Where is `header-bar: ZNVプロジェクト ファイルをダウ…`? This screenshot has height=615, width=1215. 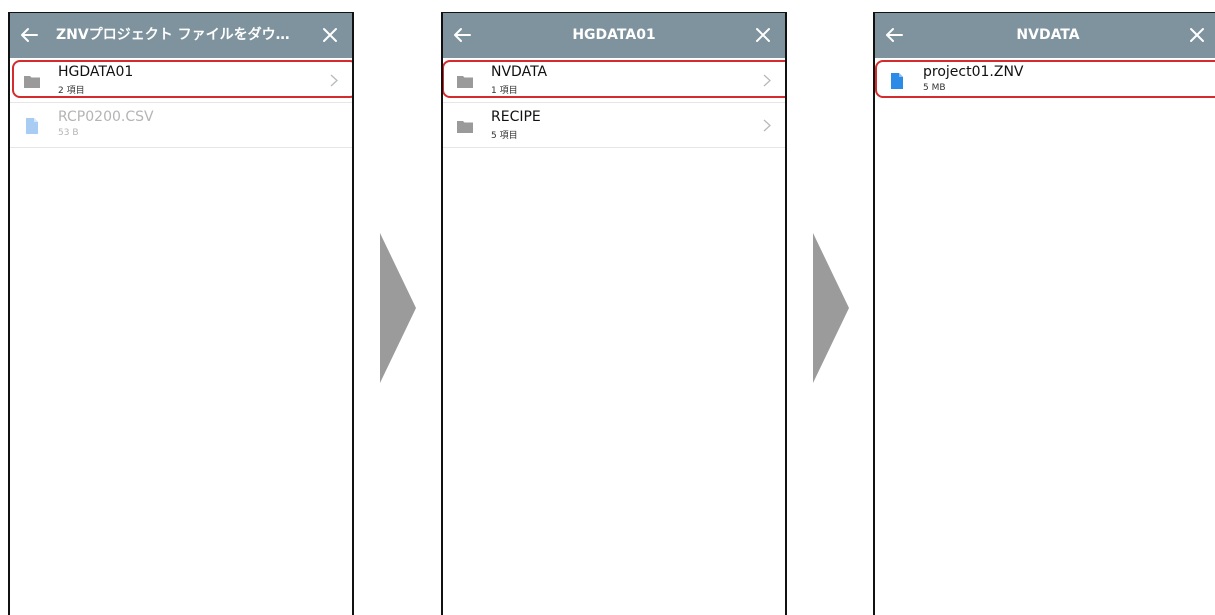 header-bar: ZNVプロジェクト ファイルをダウ… is located at coordinates (181, 35).